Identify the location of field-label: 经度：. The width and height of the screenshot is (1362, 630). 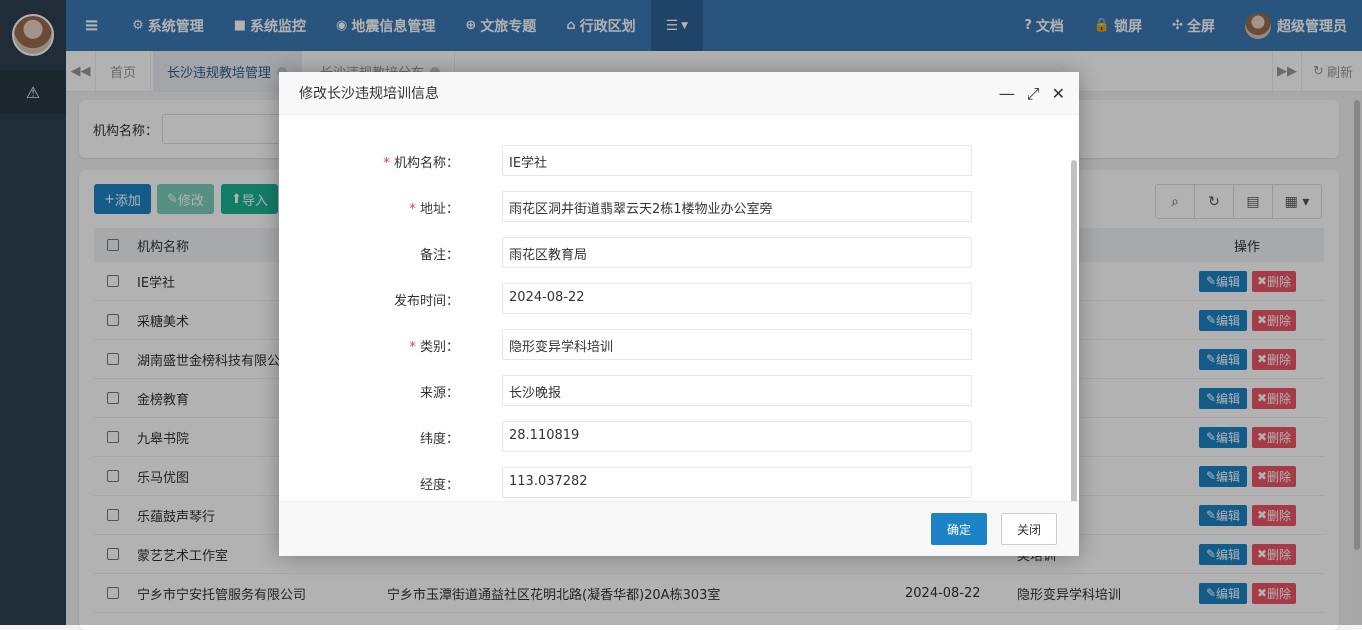
(439, 485).